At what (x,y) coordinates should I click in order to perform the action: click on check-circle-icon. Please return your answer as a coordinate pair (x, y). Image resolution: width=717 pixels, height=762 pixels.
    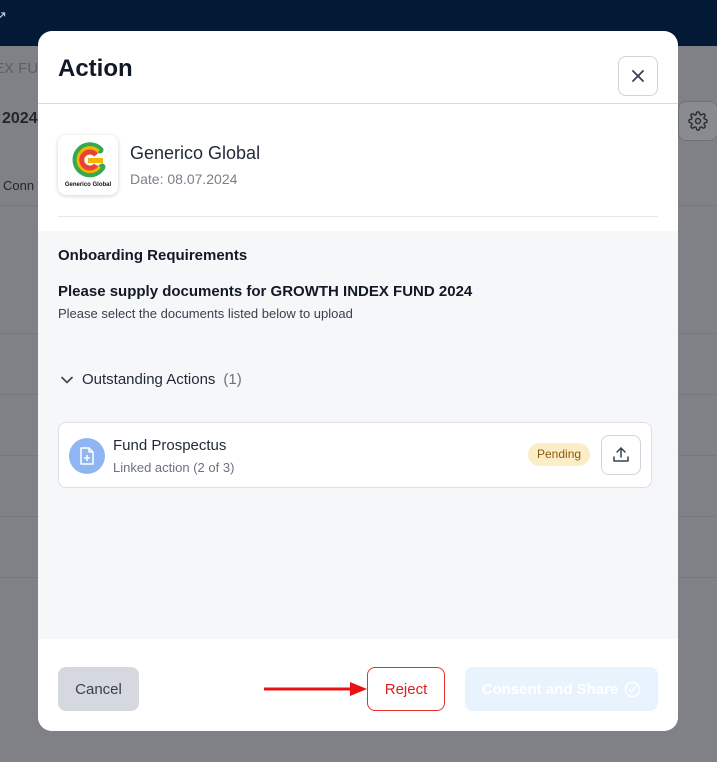
    Looking at the image, I should click on (633, 689).